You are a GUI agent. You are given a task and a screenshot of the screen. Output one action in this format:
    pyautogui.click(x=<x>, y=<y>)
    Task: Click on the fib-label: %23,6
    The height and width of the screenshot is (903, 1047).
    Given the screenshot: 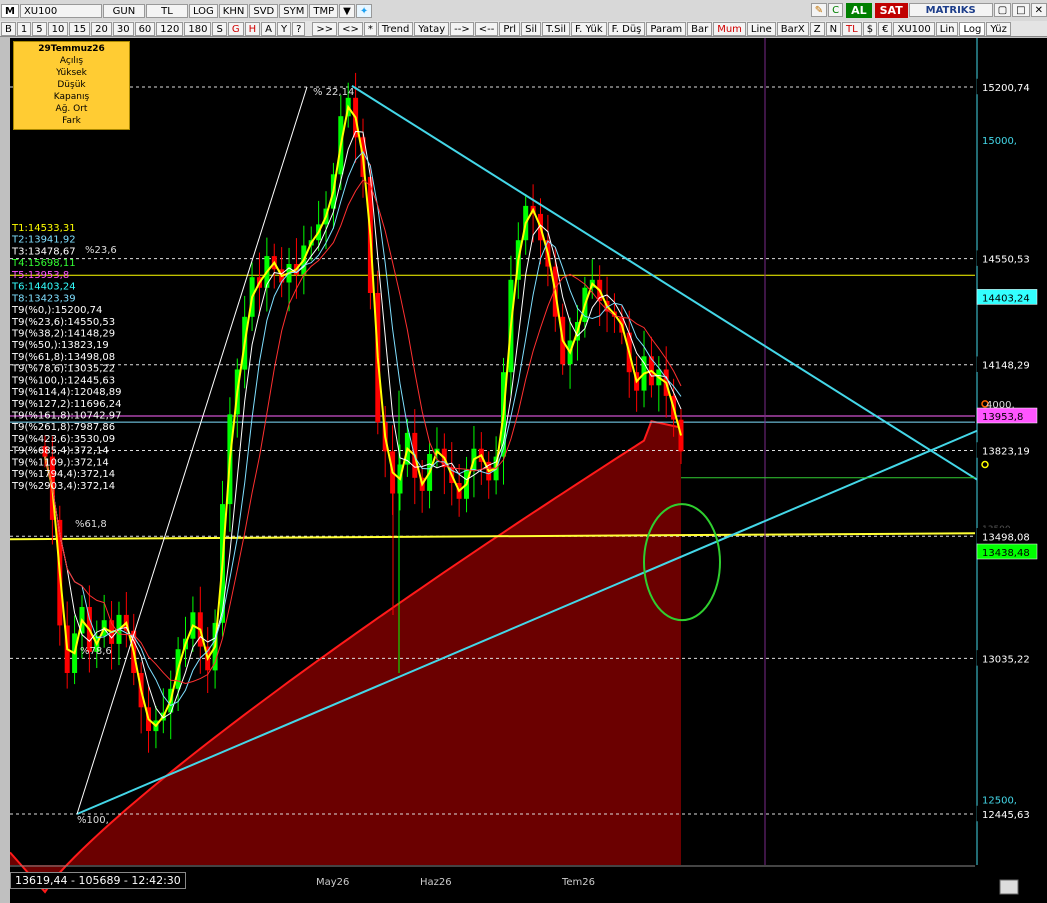 What is the action you would take?
    pyautogui.click(x=101, y=250)
    